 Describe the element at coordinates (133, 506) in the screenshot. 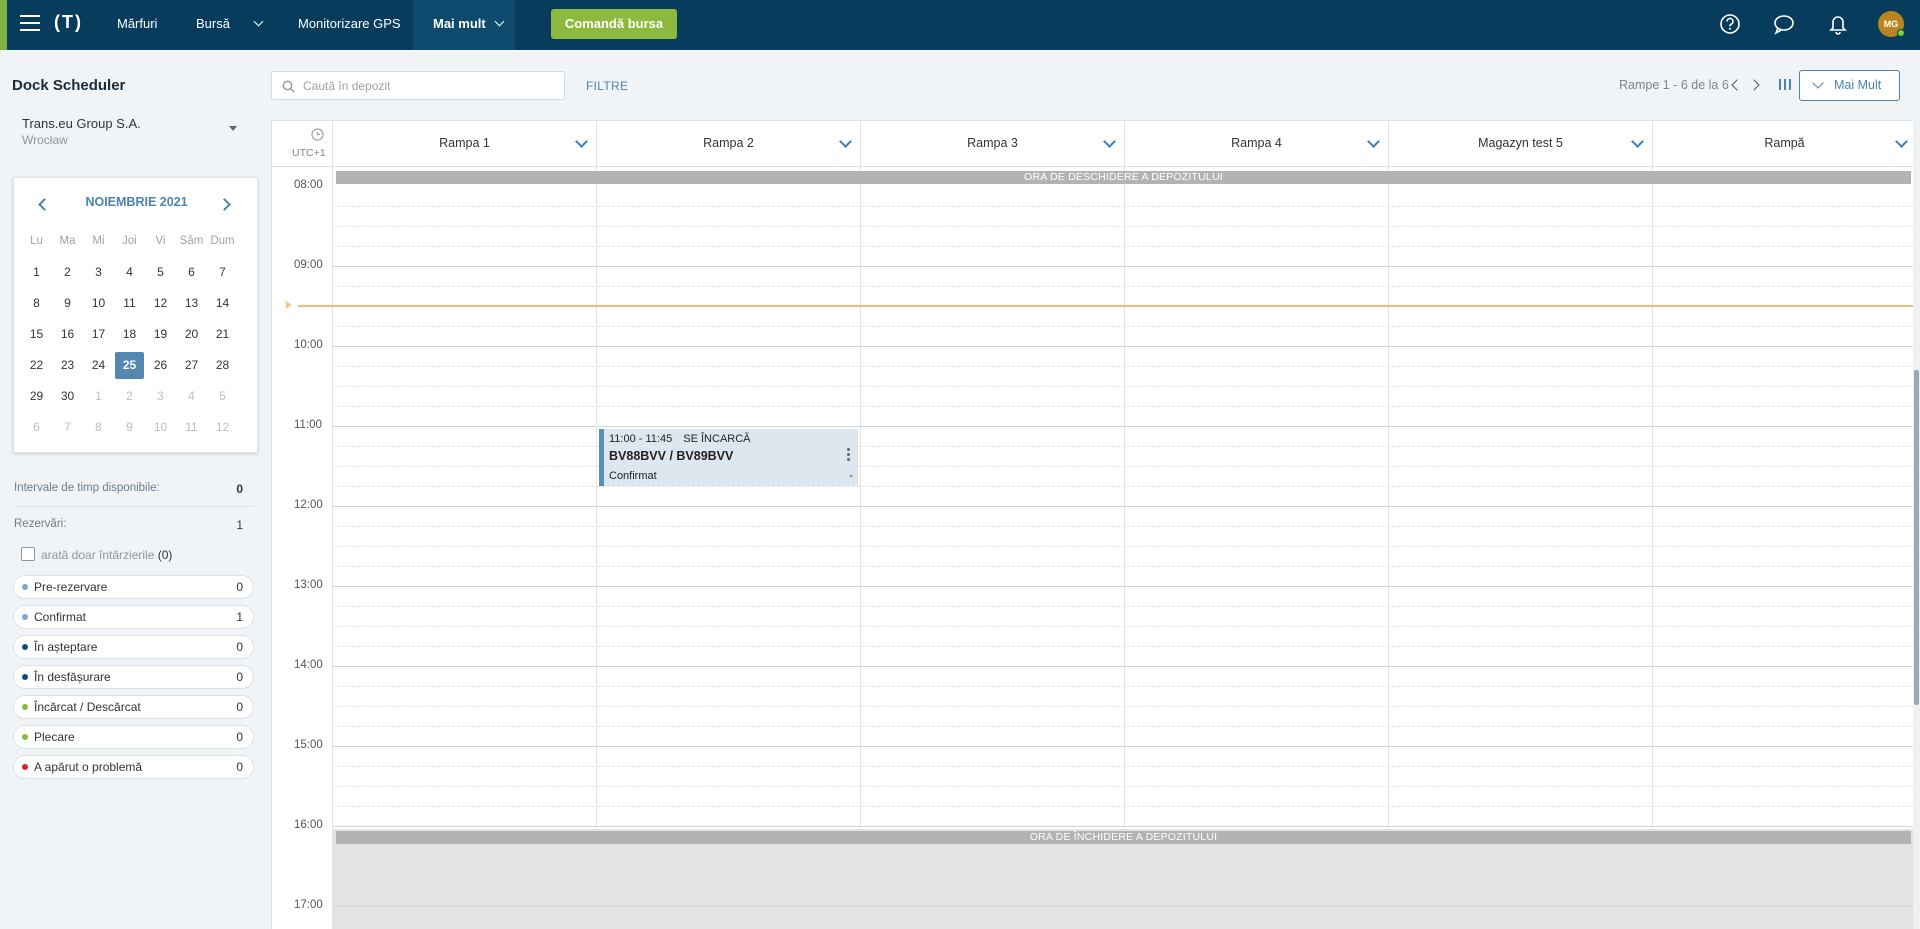

I see `divider` at that location.